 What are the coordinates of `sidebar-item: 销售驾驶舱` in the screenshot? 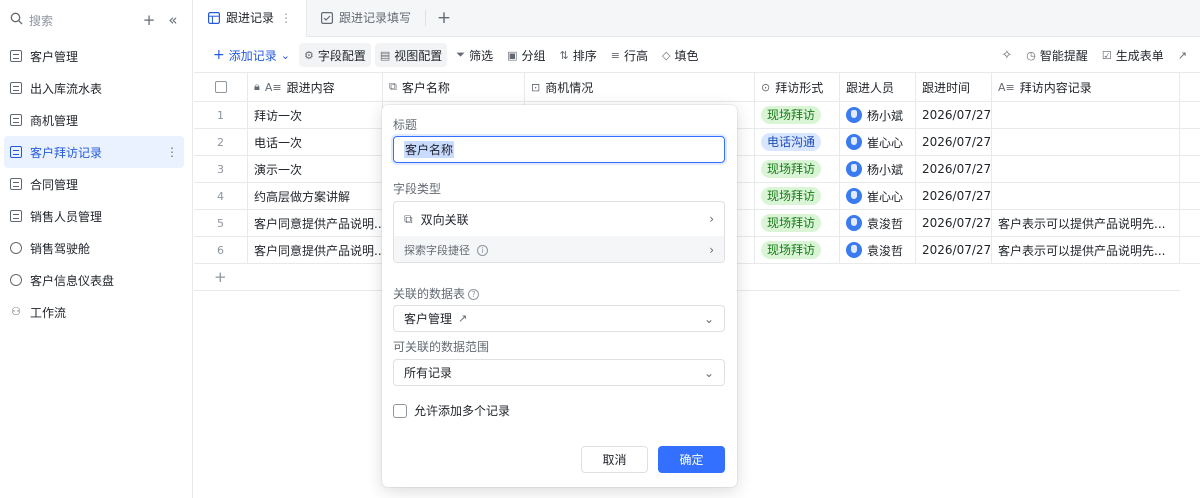 It's located at (94, 248).